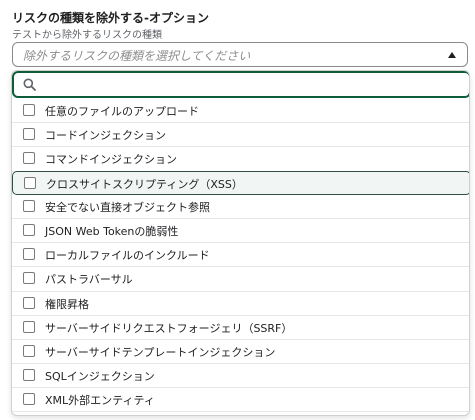  I want to click on search-icon, so click(29, 84).